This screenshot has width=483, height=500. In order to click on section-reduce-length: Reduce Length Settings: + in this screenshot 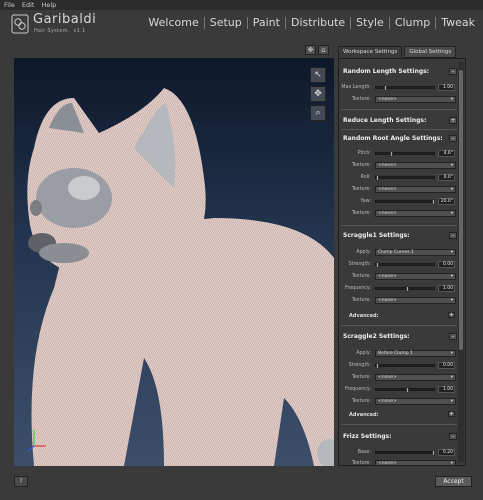, I will do `click(399, 120)`.